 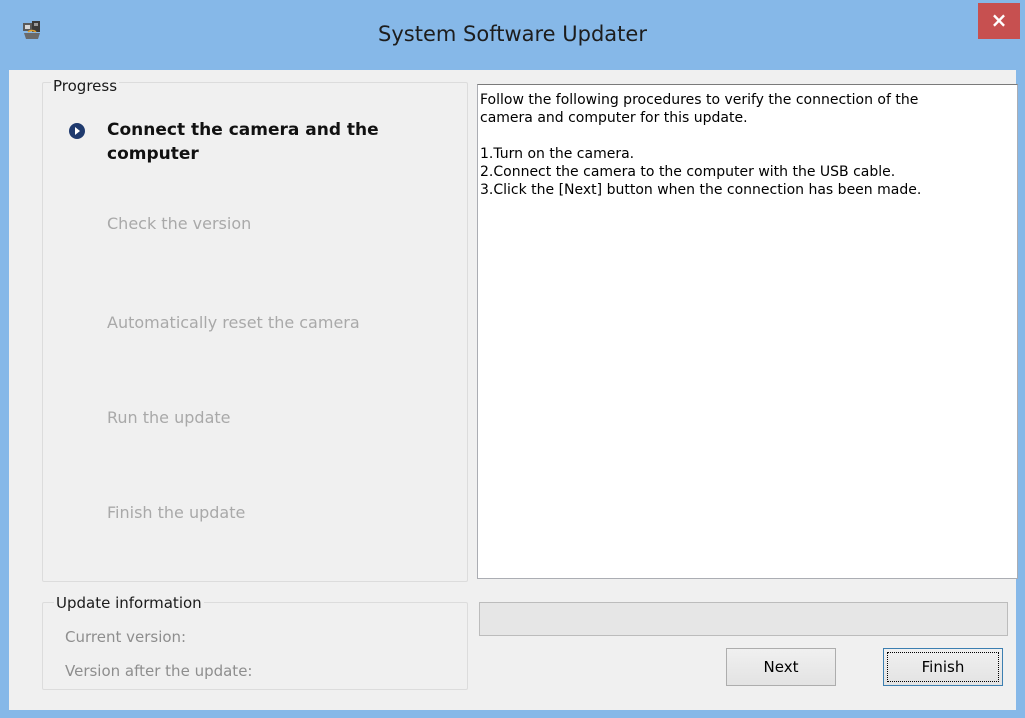 I want to click on close-button: ×, so click(x=999, y=21).